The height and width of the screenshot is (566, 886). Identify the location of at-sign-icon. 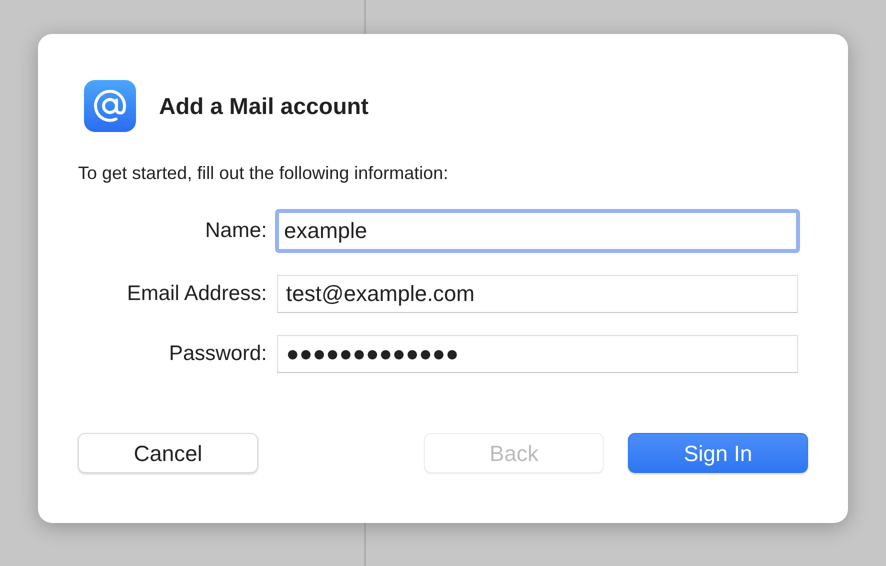
(110, 106).